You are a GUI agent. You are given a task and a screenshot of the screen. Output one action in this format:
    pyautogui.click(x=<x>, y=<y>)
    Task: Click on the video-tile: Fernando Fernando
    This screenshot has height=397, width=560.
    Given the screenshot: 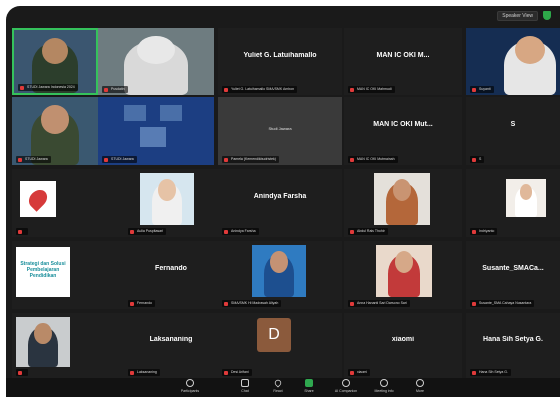 What is the action you would take?
    pyautogui.click(x=171, y=275)
    